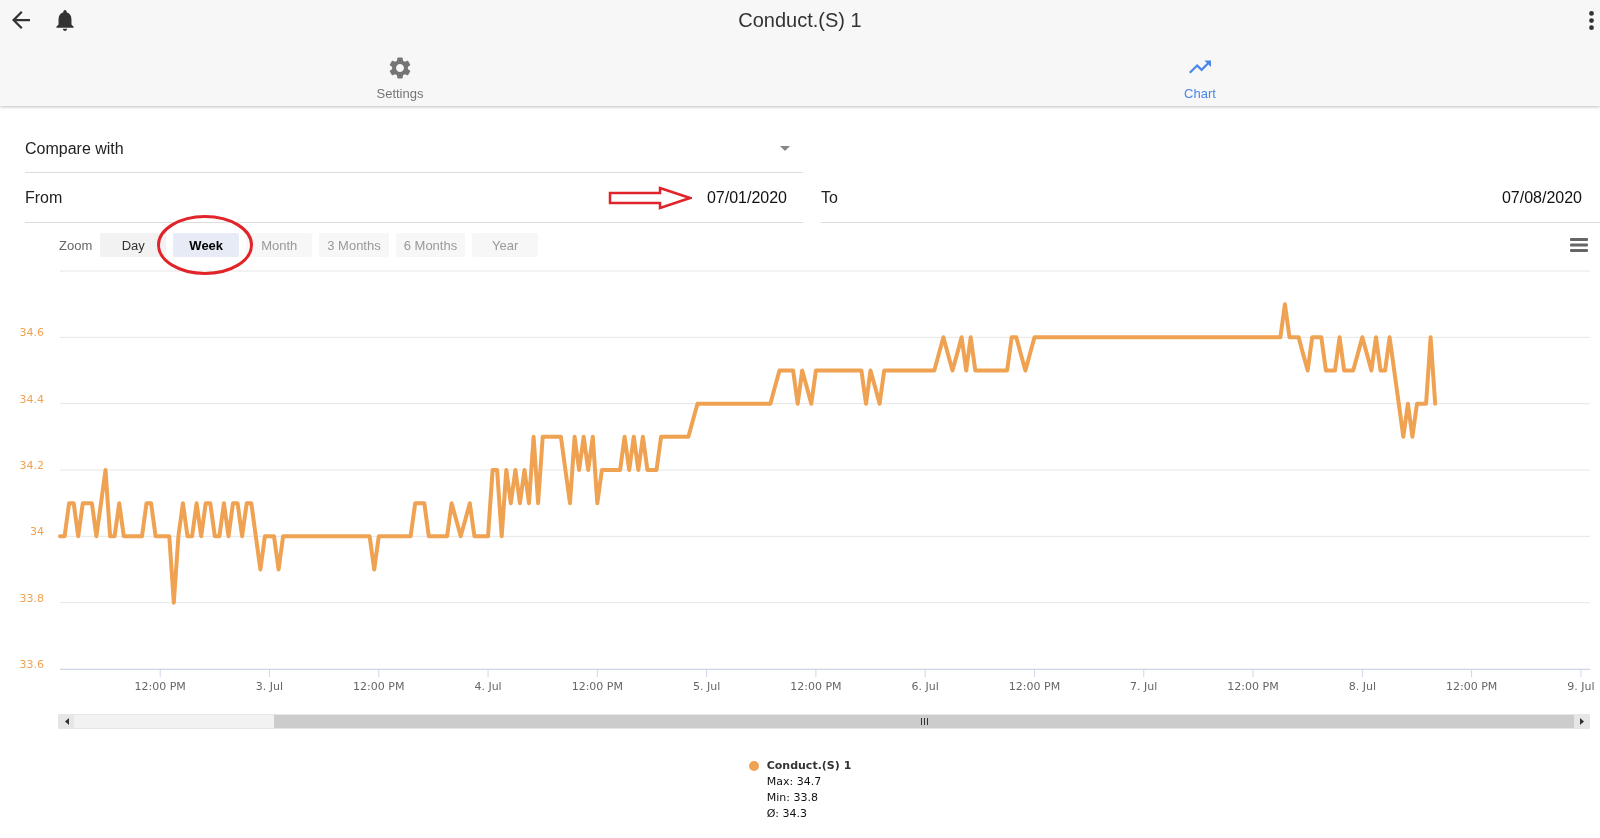 The width and height of the screenshot is (1600, 838). I want to click on field-label: From, so click(44, 197).